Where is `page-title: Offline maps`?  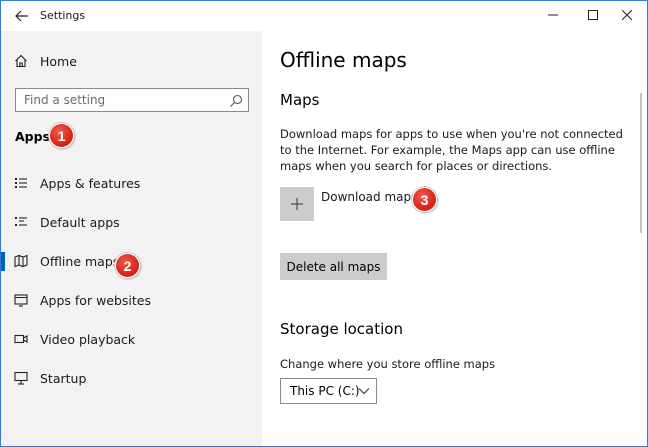 page-title: Offline maps is located at coordinates (343, 60).